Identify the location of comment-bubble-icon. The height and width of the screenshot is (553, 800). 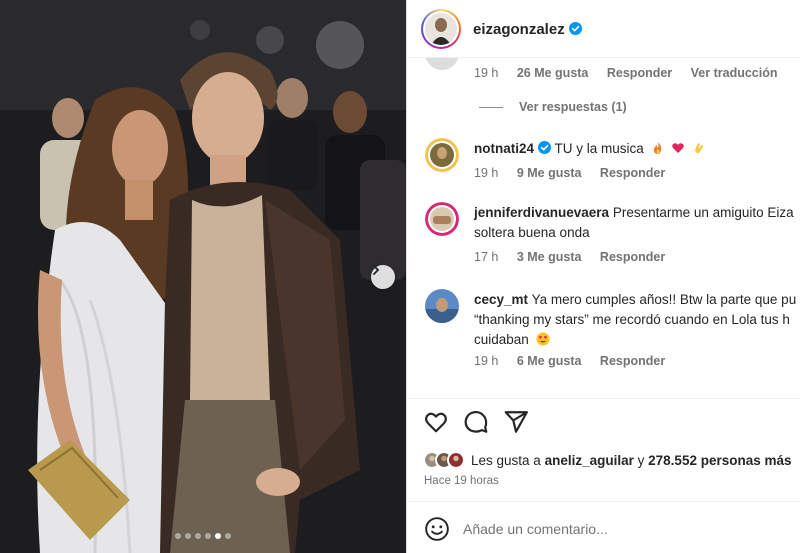
(476, 422).